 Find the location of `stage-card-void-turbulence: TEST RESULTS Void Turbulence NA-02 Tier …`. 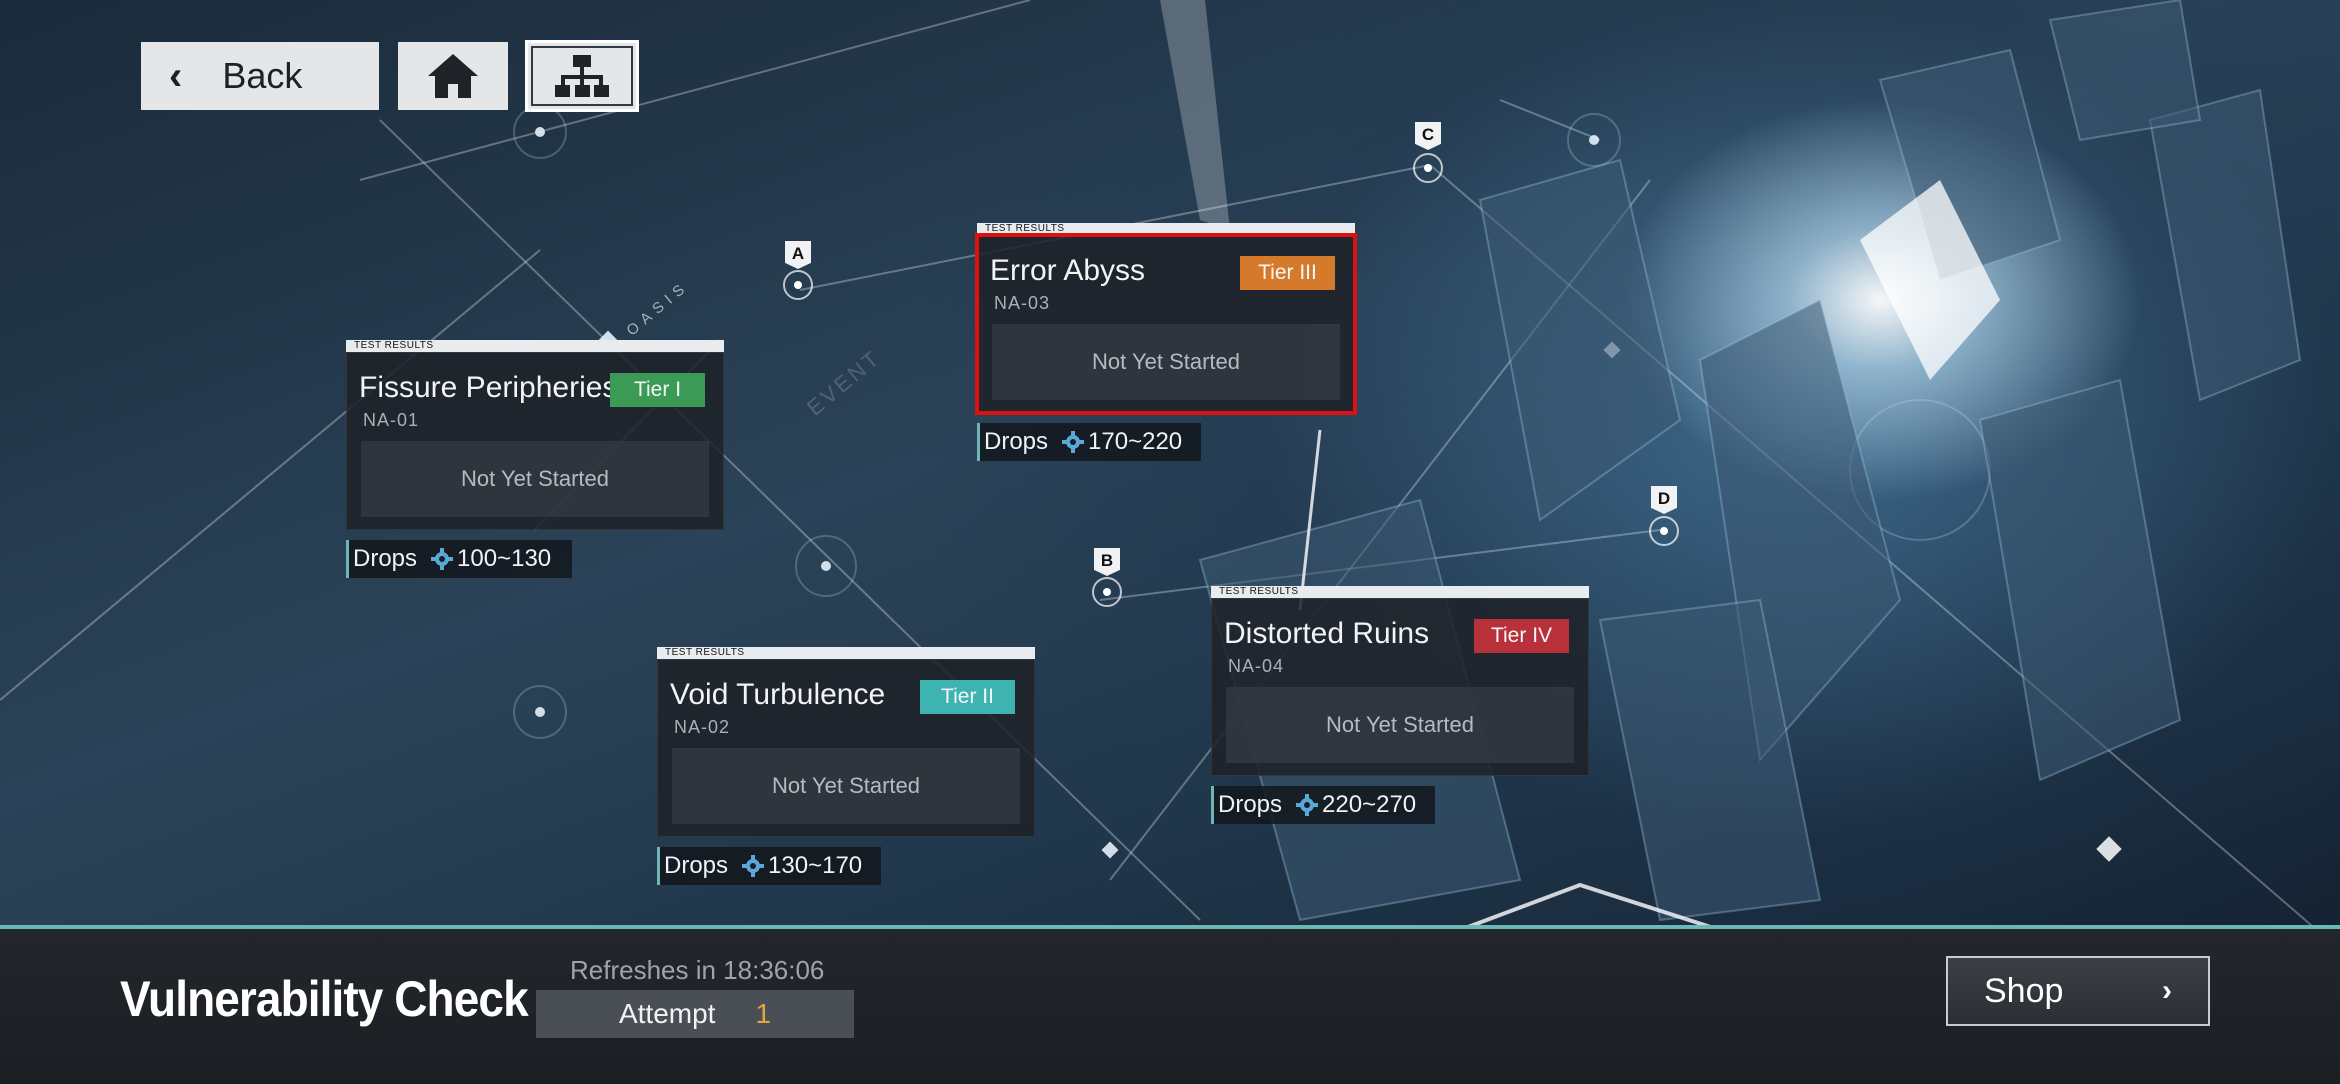

stage-card-void-turbulence: TEST RESULTS Void Turbulence NA-02 Tier … is located at coordinates (846, 742).